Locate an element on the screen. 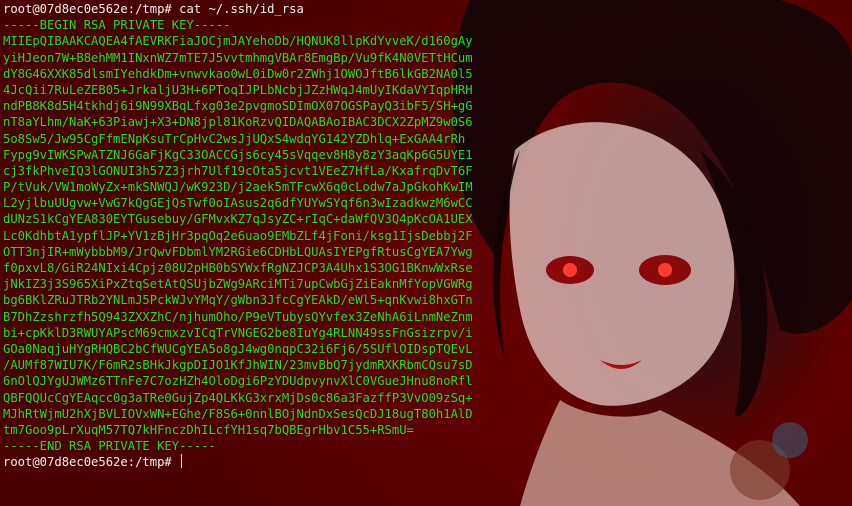  text-cursor is located at coordinates (182, 461).